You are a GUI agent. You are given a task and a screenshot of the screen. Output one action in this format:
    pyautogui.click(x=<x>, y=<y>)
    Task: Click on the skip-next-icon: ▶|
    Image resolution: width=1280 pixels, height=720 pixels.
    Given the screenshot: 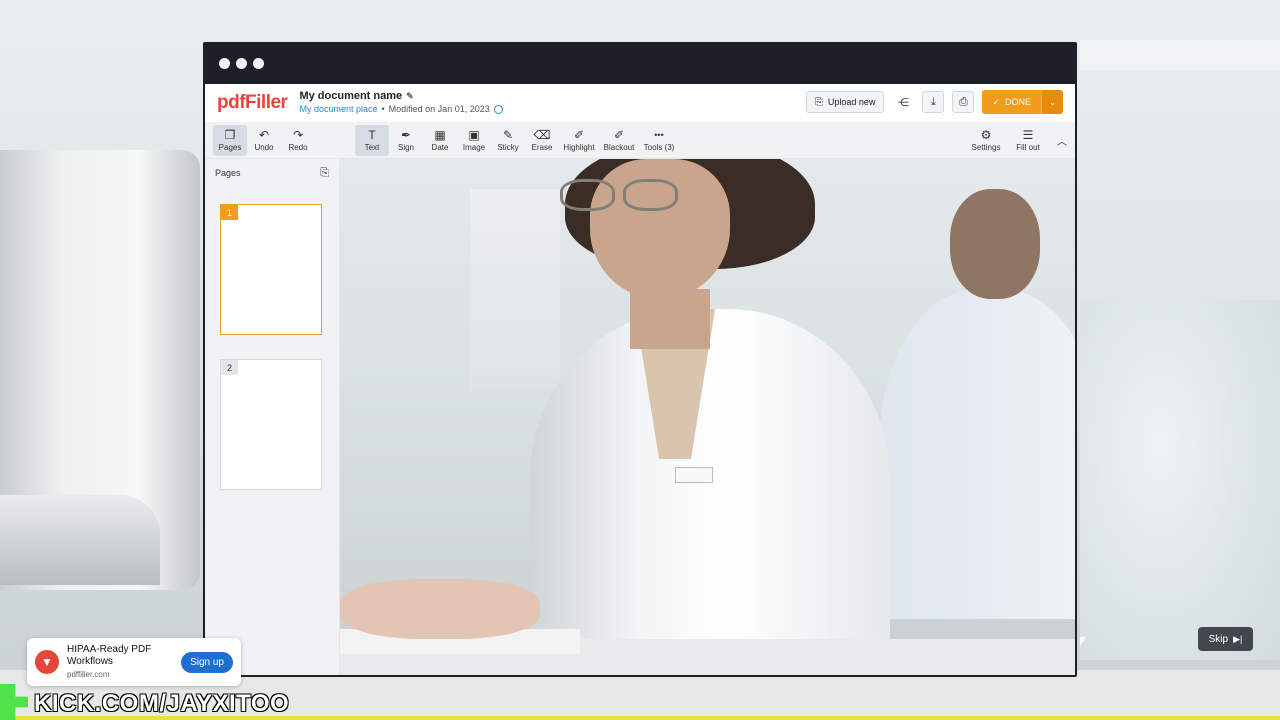 What is the action you would take?
    pyautogui.click(x=1238, y=638)
    